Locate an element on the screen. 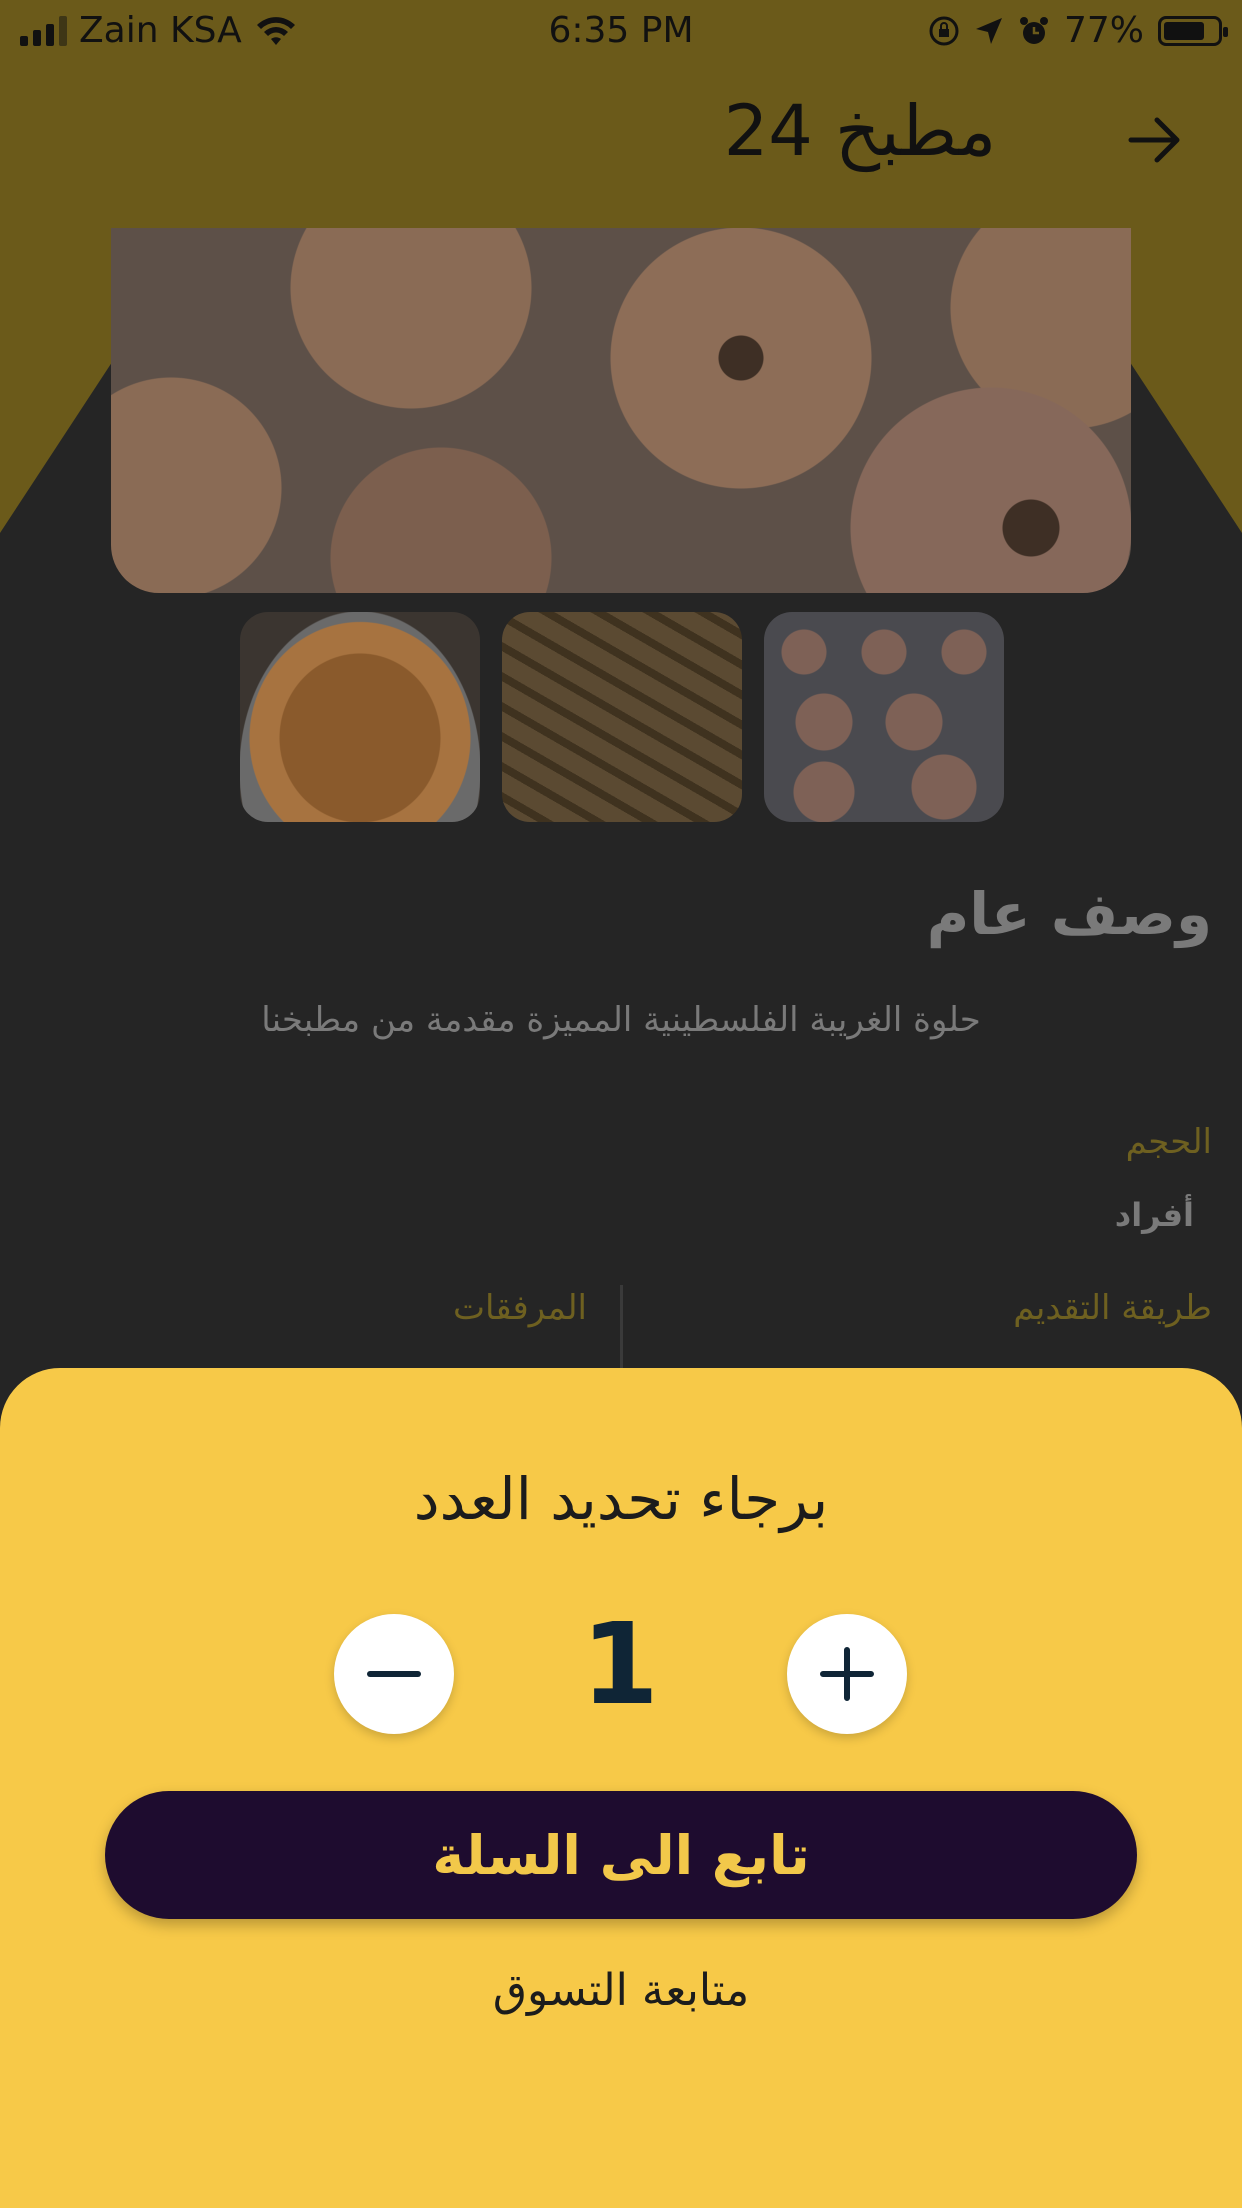  accessories-label: المرفقات is located at coordinates (519, 1308).